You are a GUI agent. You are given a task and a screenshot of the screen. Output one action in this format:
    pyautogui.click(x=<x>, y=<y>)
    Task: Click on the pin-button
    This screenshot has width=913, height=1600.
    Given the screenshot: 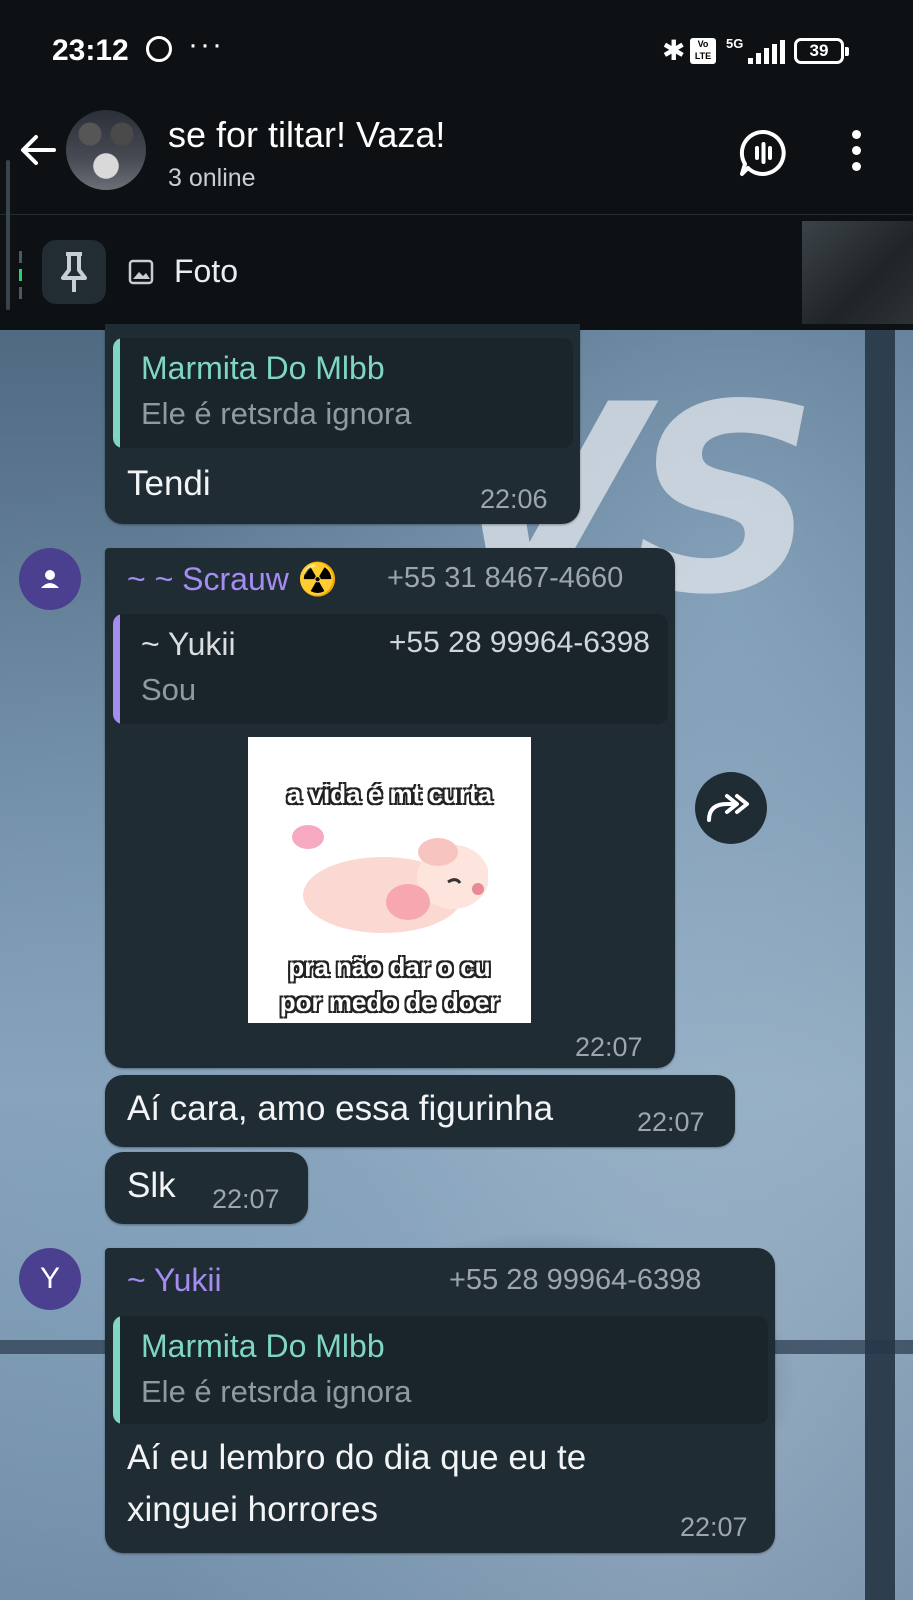 What is the action you would take?
    pyautogui.click(x=74, y=272)
    